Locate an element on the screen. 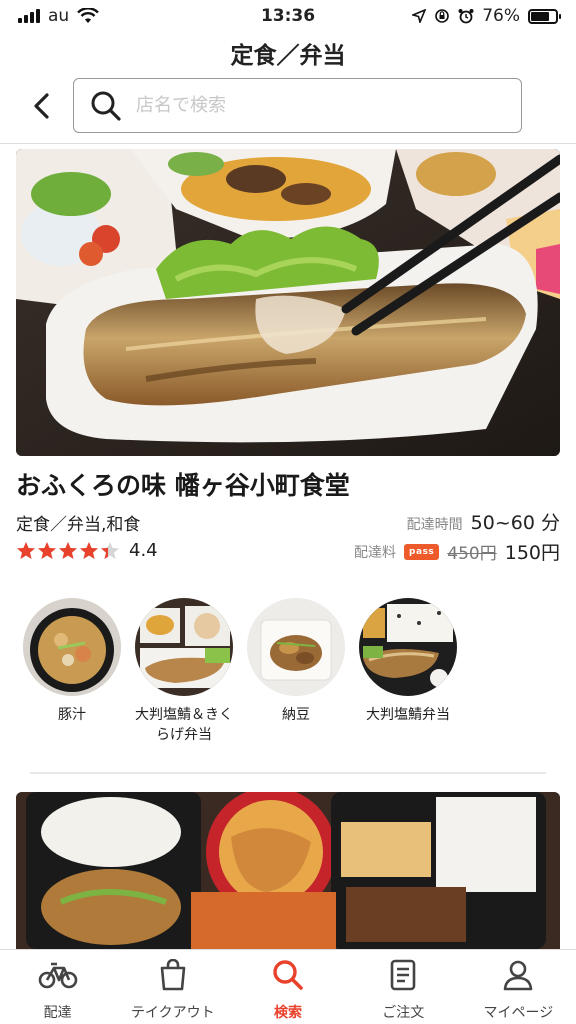 This screenshot has width=576, height=1024. tab-takeout: テイクアウト is located at coordinates (172, 987).